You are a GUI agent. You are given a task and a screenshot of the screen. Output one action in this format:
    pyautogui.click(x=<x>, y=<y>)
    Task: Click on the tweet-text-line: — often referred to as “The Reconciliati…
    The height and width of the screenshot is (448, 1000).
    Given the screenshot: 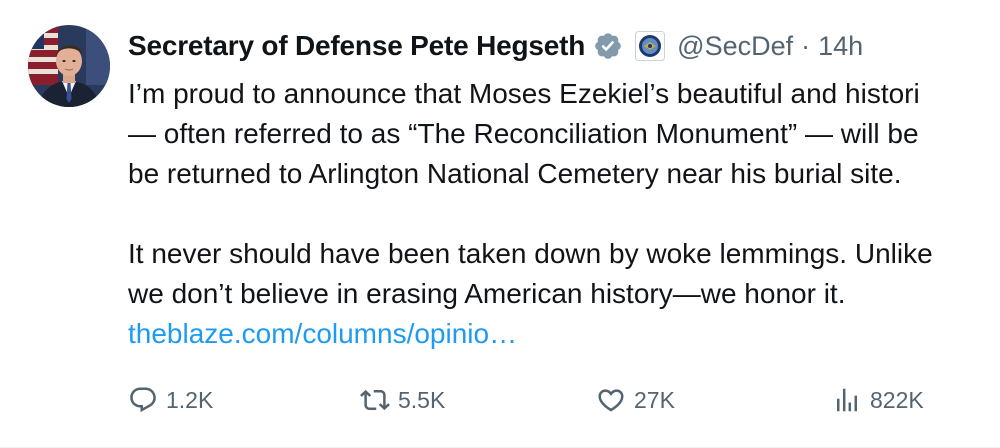 What is the action you would take?
    pyautogui.click(x=523, y=133)
    